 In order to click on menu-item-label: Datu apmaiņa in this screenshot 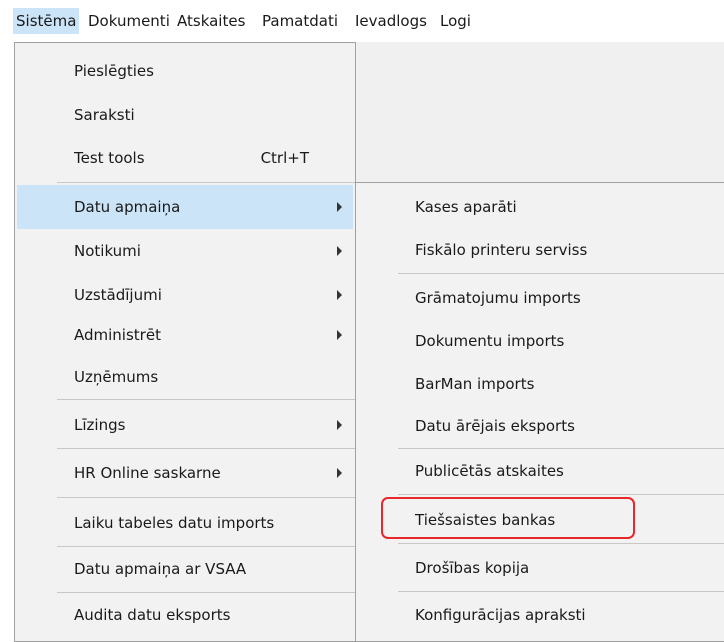, I will do `click(127, 207)`.